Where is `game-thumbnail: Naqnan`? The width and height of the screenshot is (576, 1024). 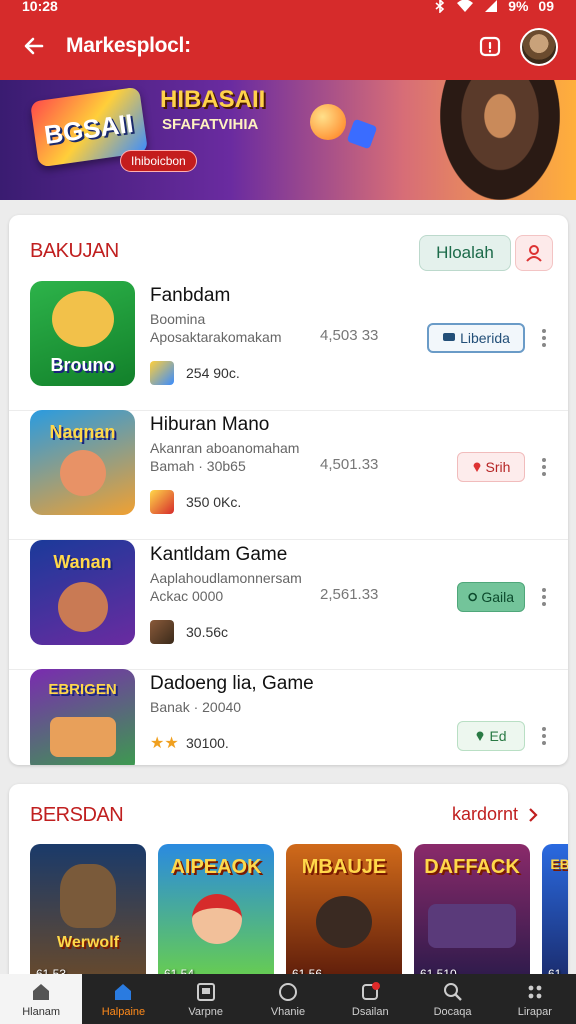 game-thumbnail: Naqnan is located at coordinates (82, 462).